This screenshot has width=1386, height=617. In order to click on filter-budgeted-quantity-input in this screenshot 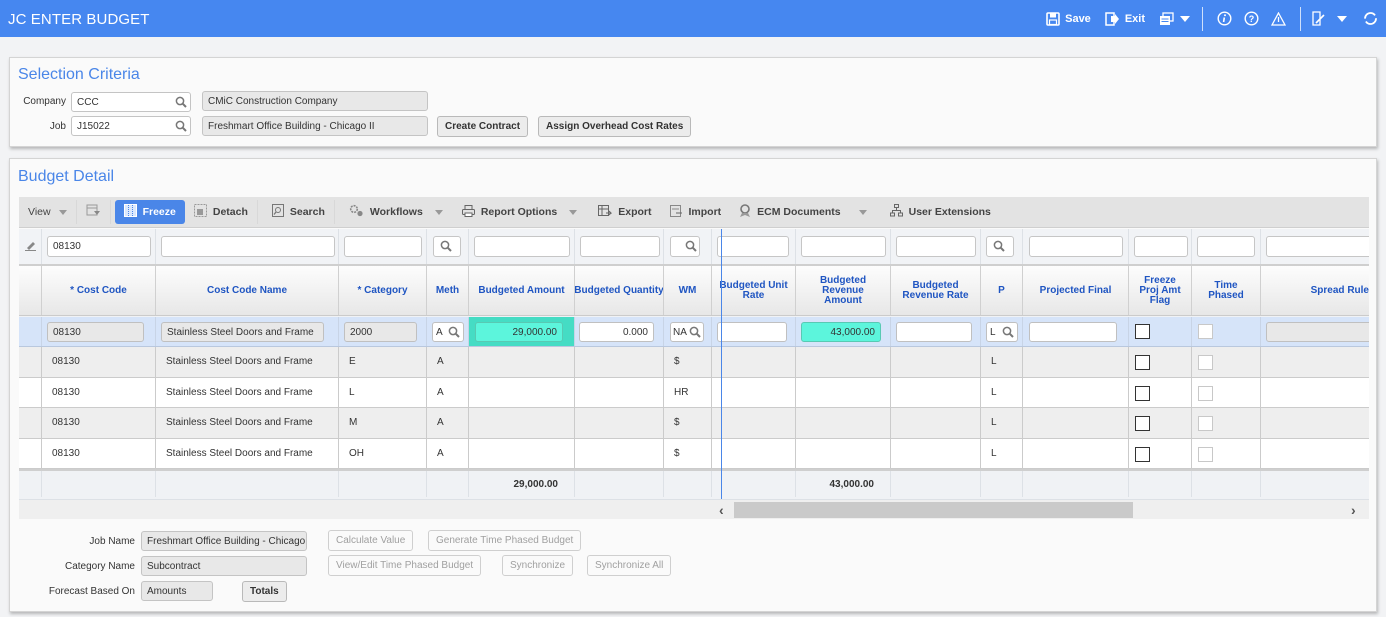, I will do `click(620, 246)`.